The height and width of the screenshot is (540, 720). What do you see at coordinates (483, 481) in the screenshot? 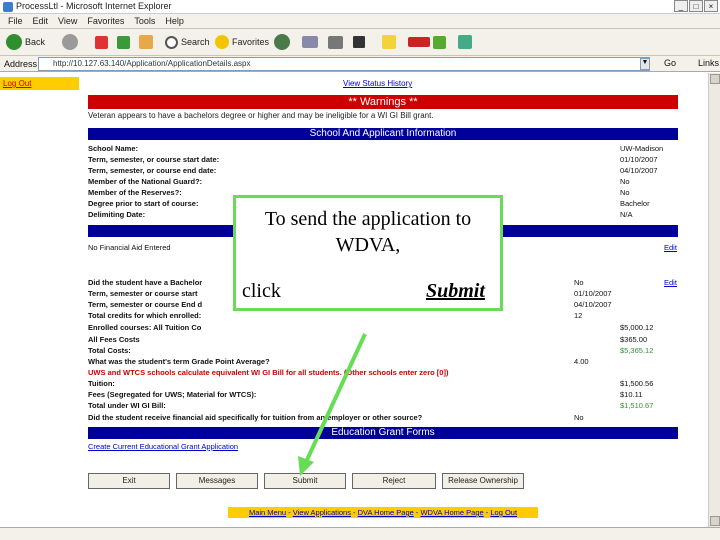
I see `release-ownership-button: Release Ownership` at bounding box center [483, 481].